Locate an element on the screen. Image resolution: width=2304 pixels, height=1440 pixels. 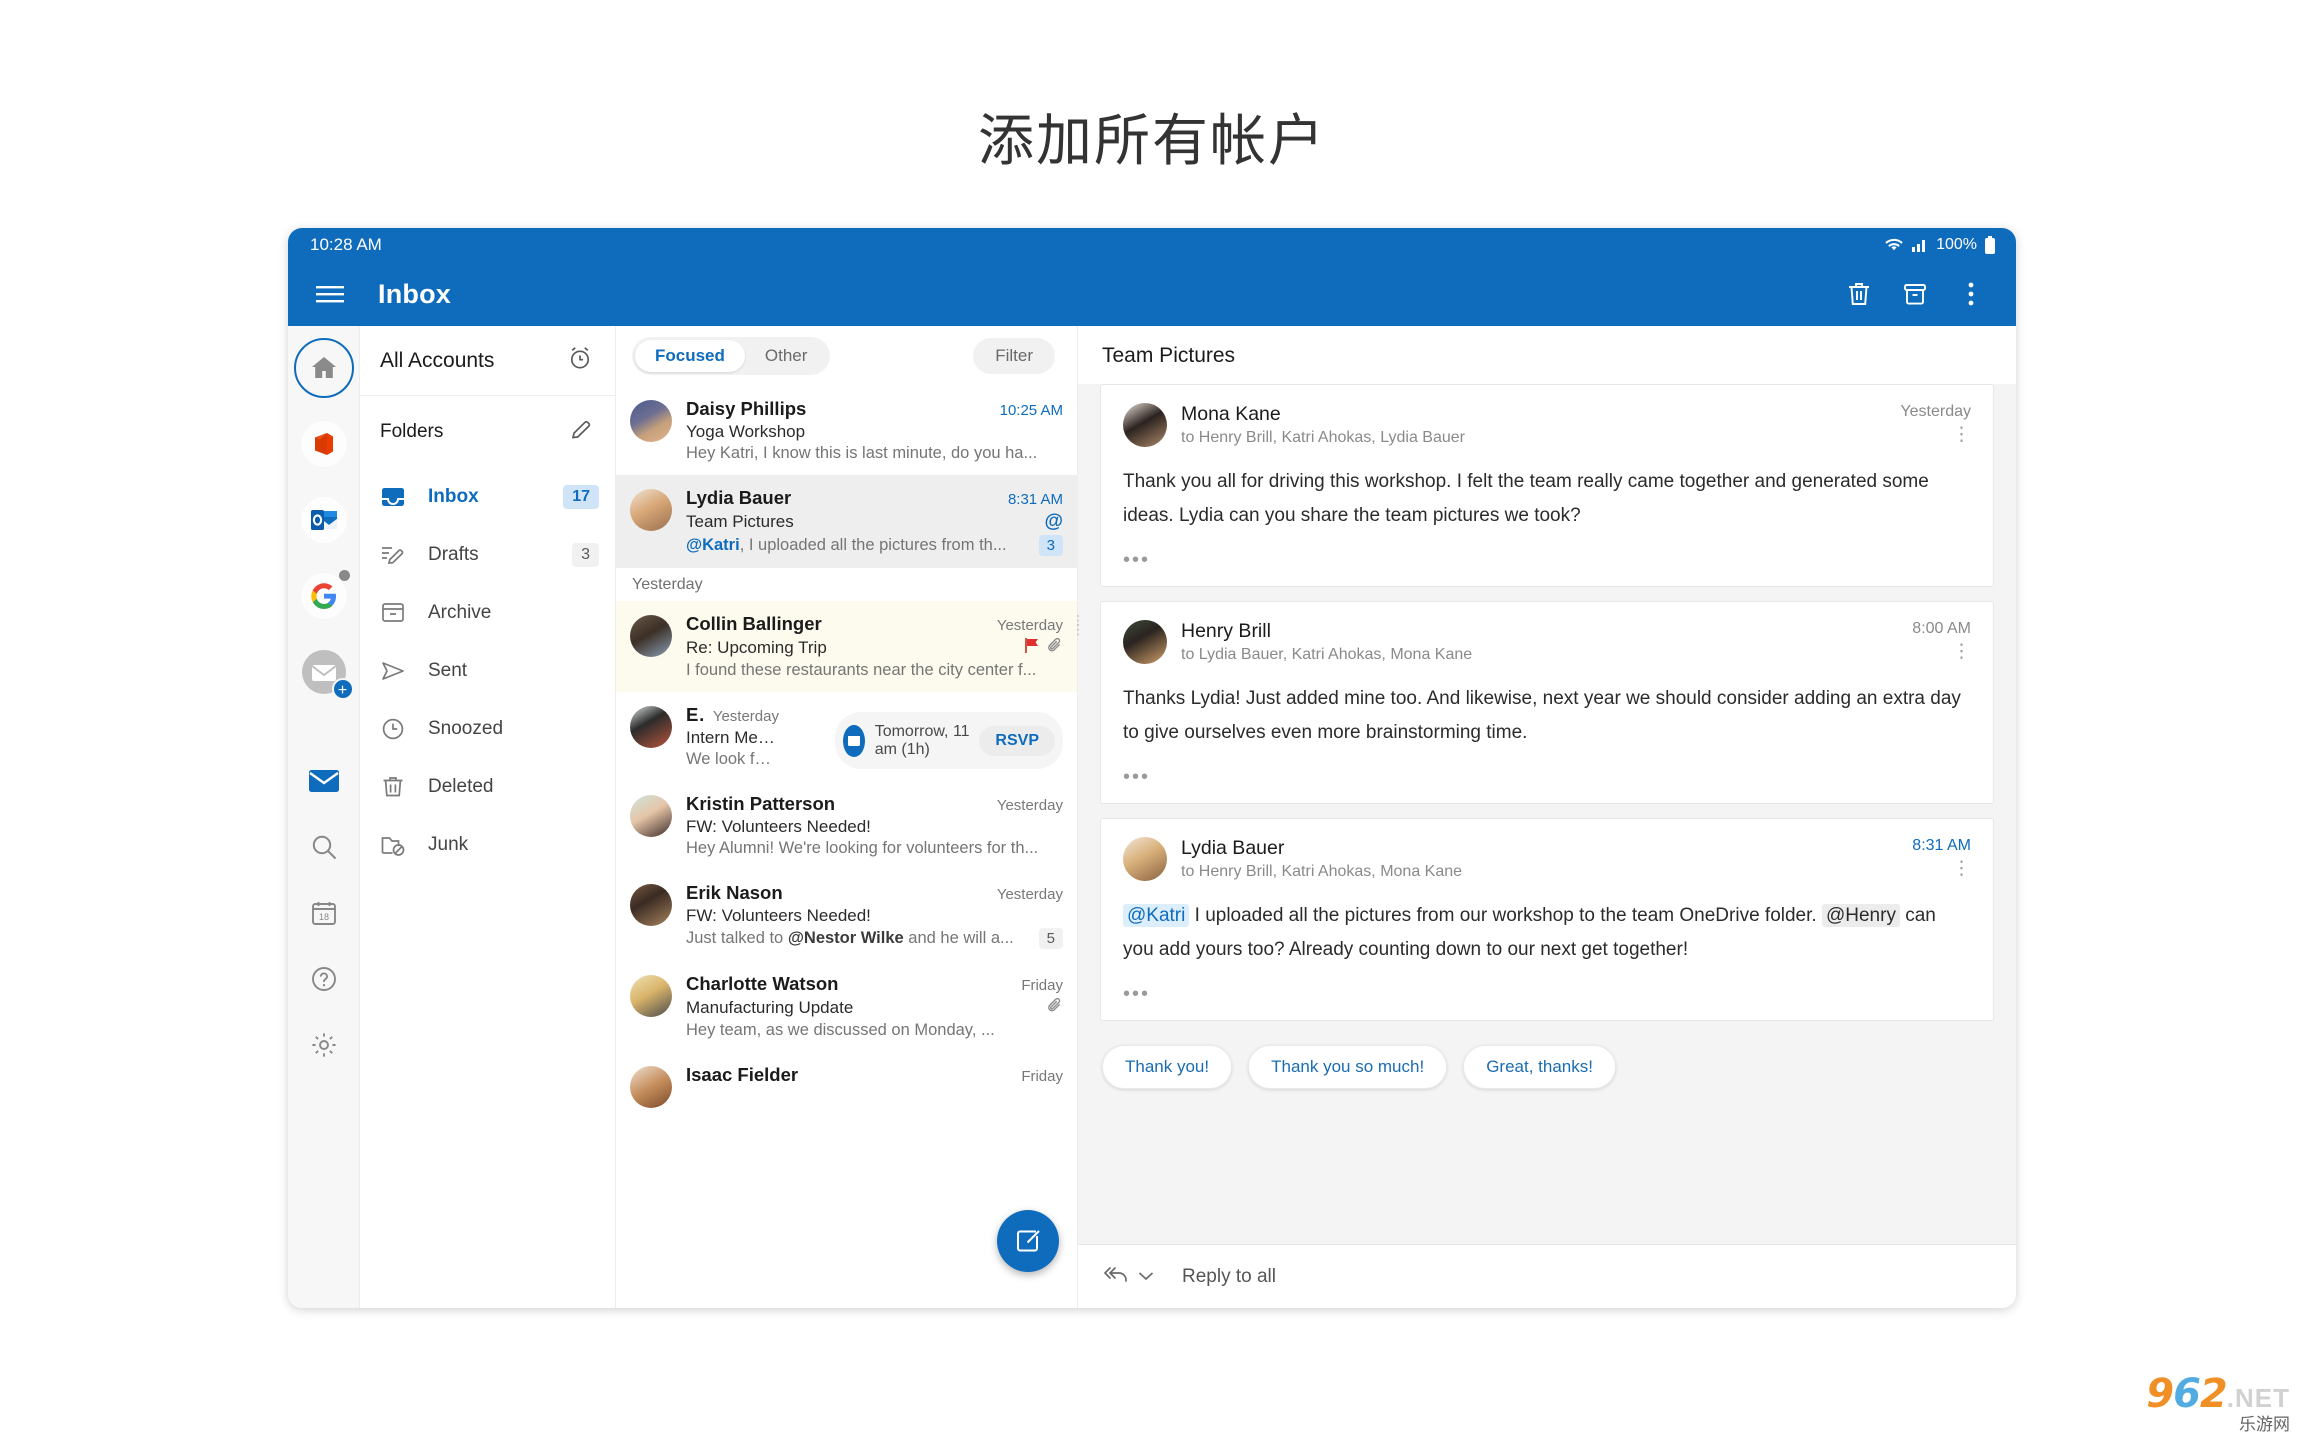
thread-count: 5 is located at coordinates (1050, 938).